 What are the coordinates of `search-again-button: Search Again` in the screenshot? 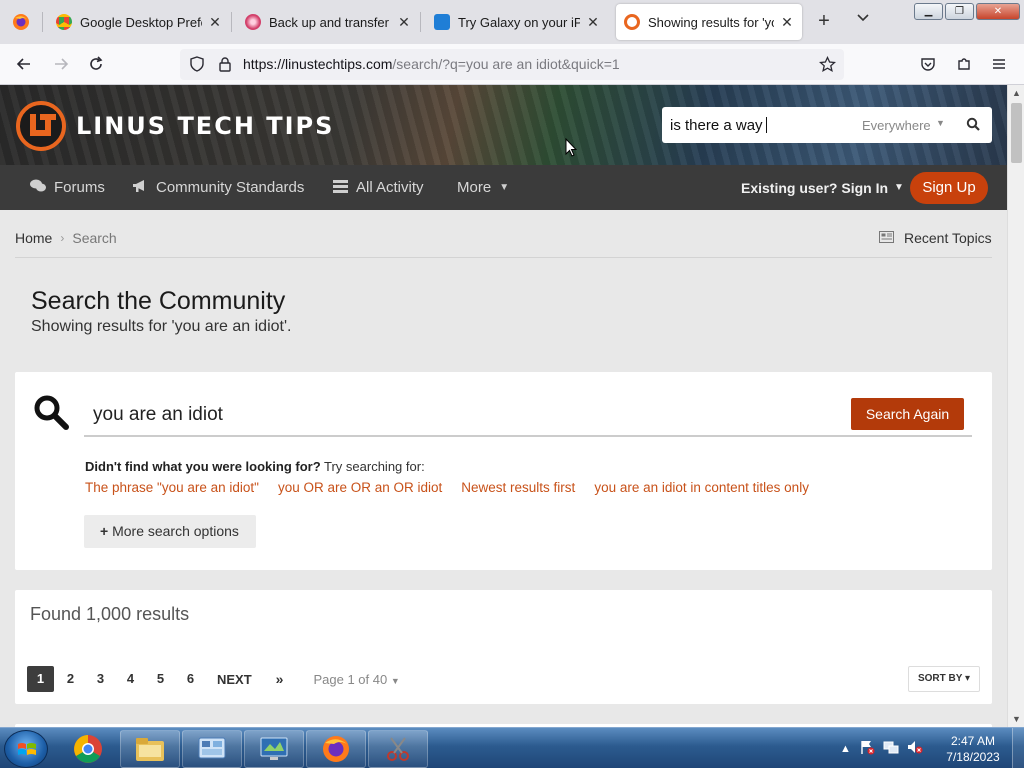 It's located at (907, 414).